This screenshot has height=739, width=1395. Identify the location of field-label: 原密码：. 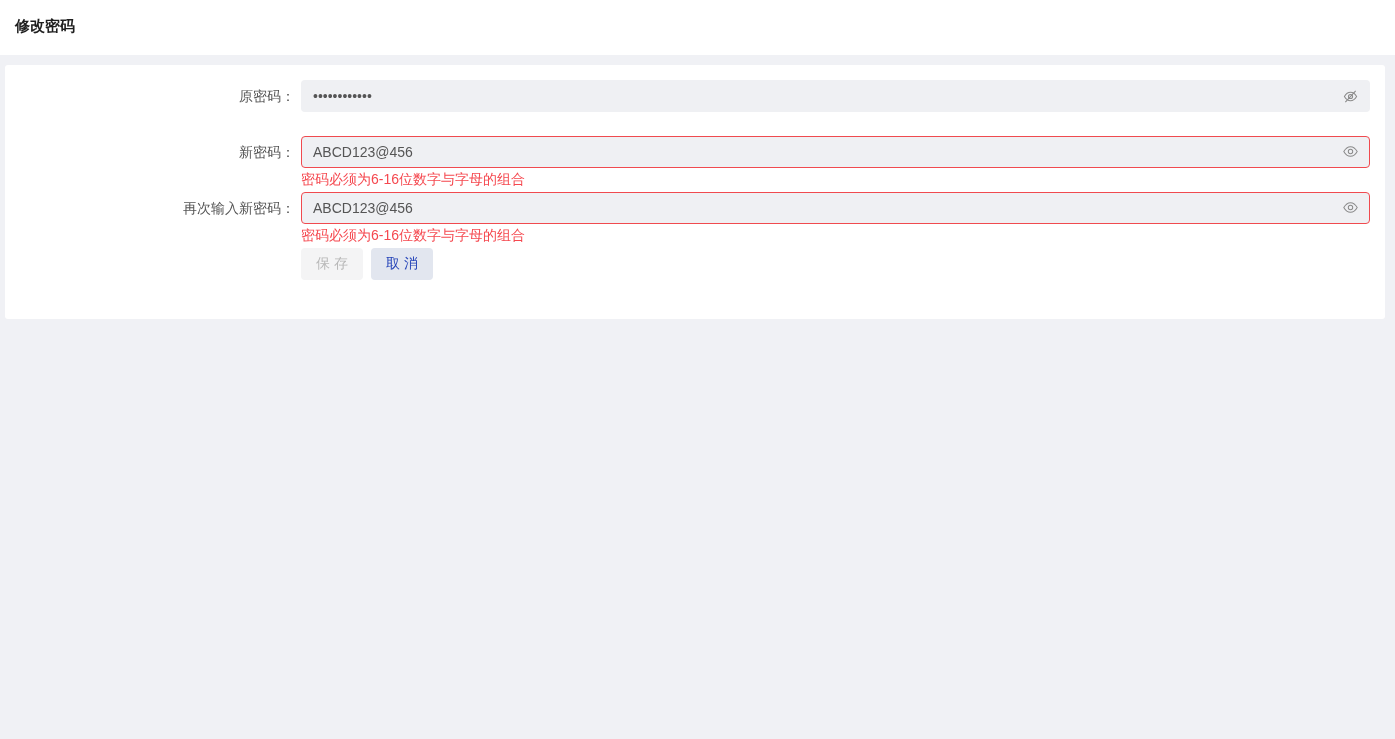
(267, 96).